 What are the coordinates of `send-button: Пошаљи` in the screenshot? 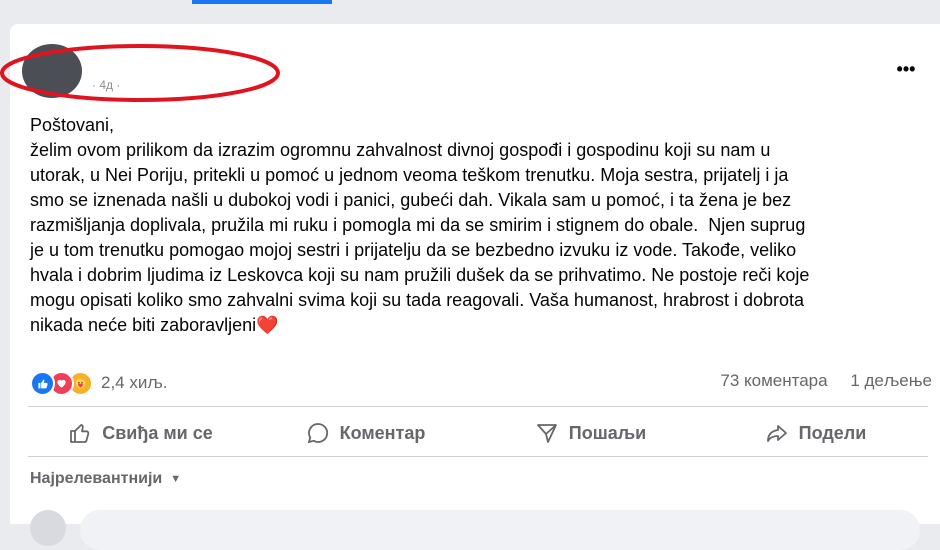 It's located at (590, 433).